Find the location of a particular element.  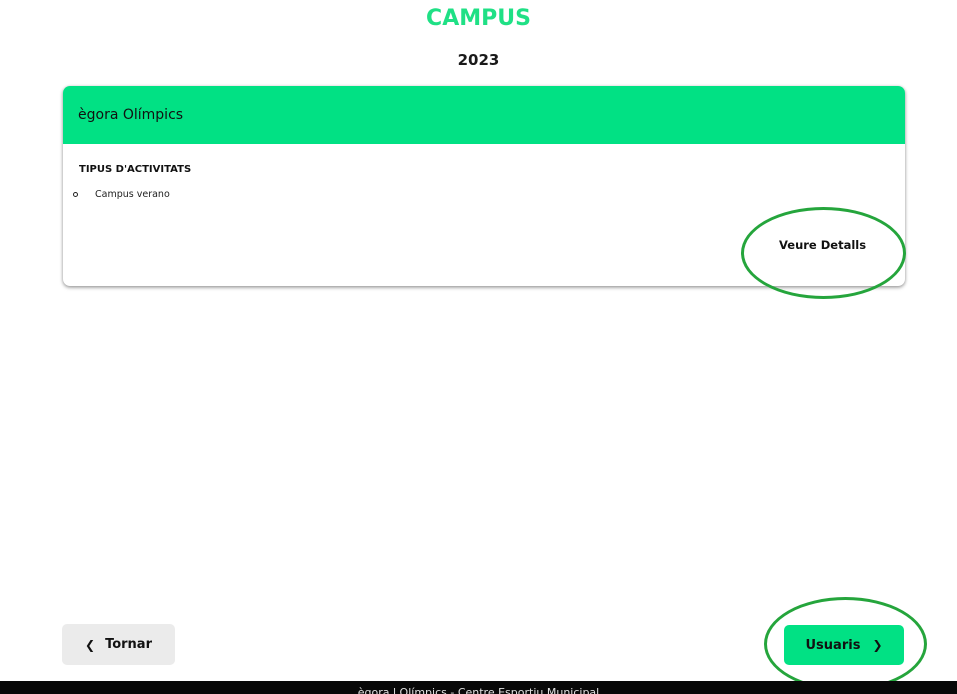

activity-label: Campus verano is located at coordinates (132, 194).